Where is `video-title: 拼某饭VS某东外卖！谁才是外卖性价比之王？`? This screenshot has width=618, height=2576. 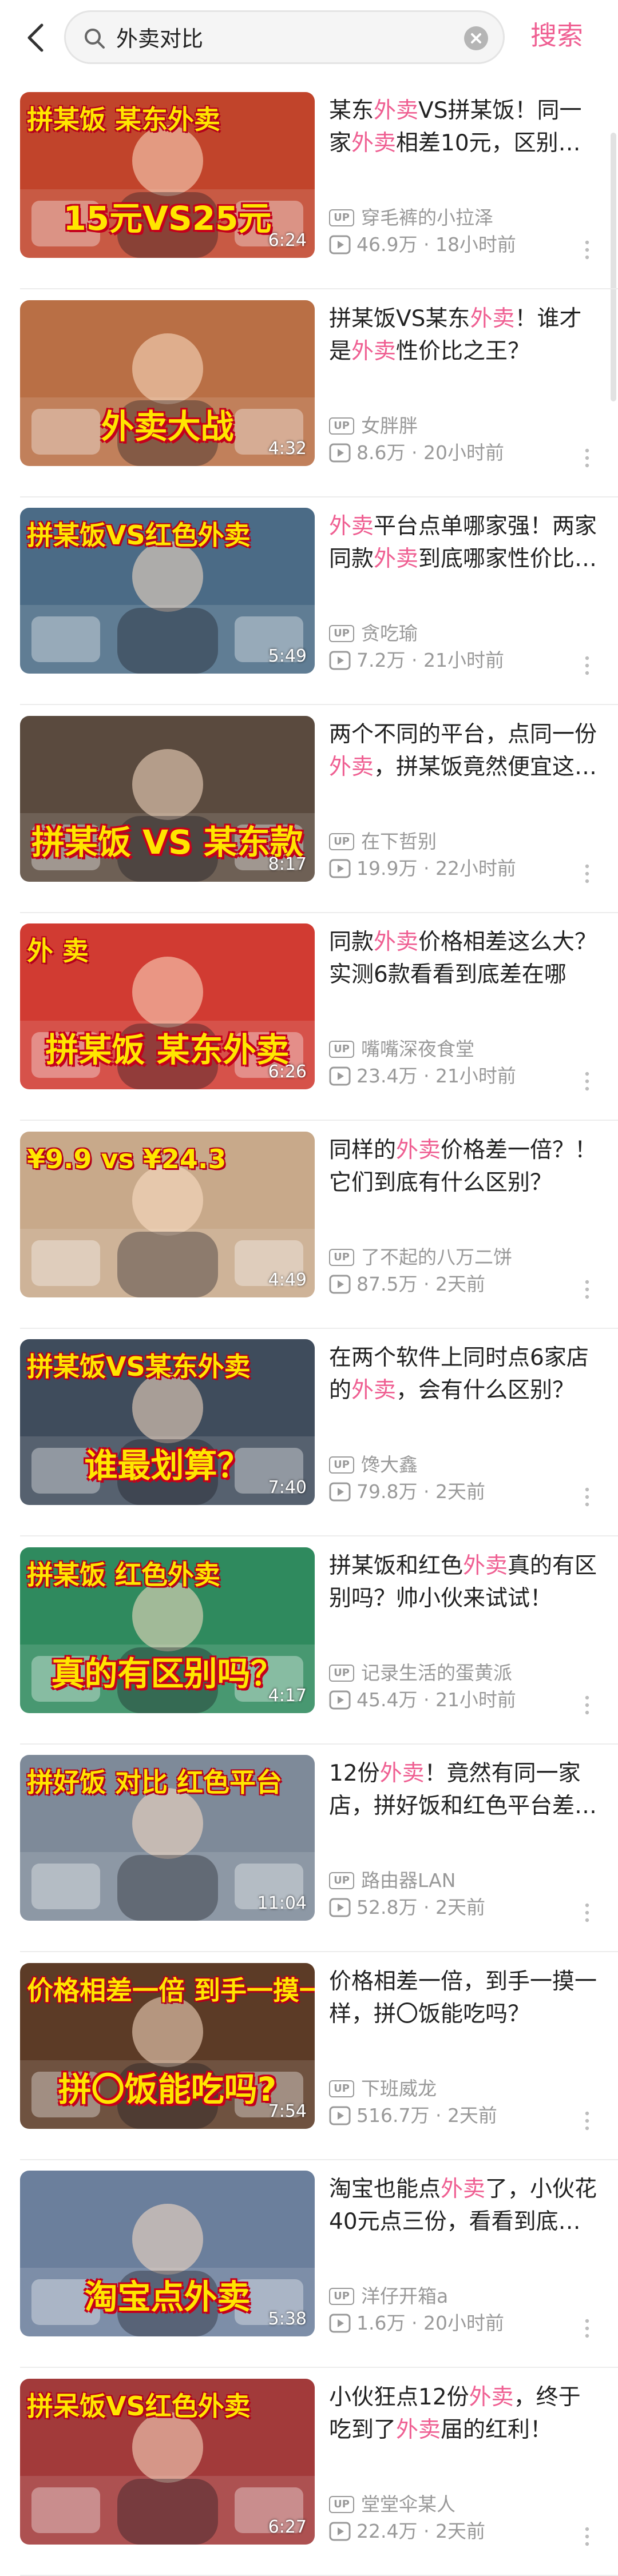
video-title: 拼某饭VS某东外卖！谁才是外卖性价比之王？ is located at coordinates (463, 335).